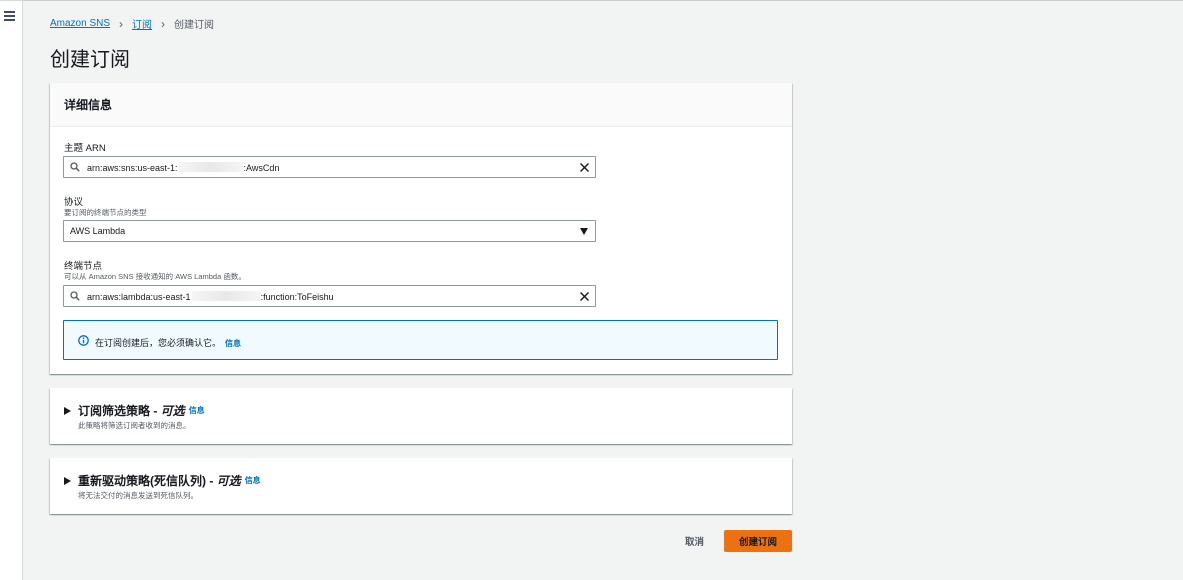 This screenshot has width=1183, height=580. I want to click on redrive-policy-description: 将无法交付的消息发送到死信队列。, so click(138, 495).